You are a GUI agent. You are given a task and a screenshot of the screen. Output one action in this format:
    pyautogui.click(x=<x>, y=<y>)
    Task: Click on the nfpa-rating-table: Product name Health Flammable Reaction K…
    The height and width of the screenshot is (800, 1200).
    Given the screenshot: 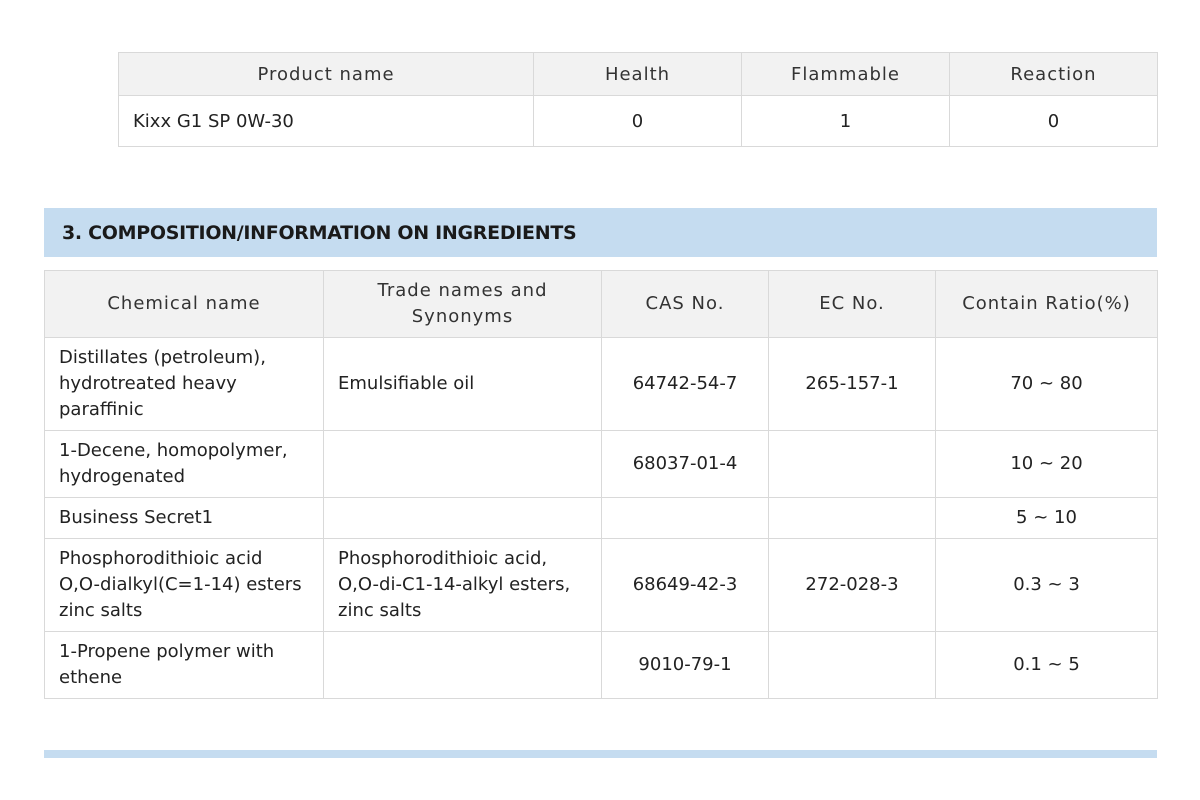 What is the action you would take?
    pyautogui.click(x=638, y=99)
    